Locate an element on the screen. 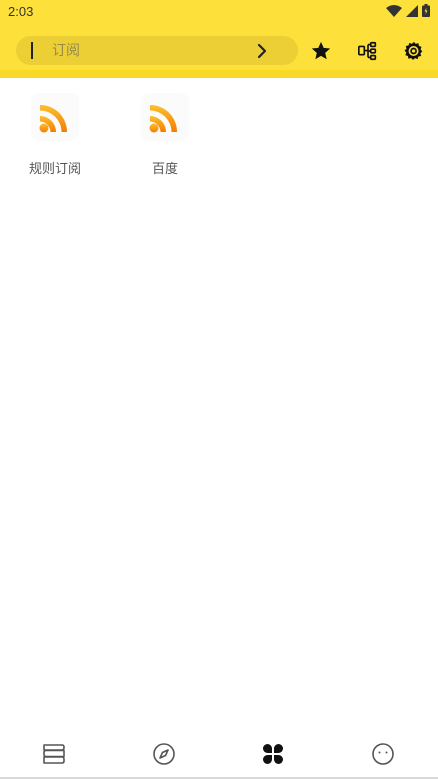 The width and height of the screenshot is (438, 779). top-app-bar is located at coordinates (219, 51).